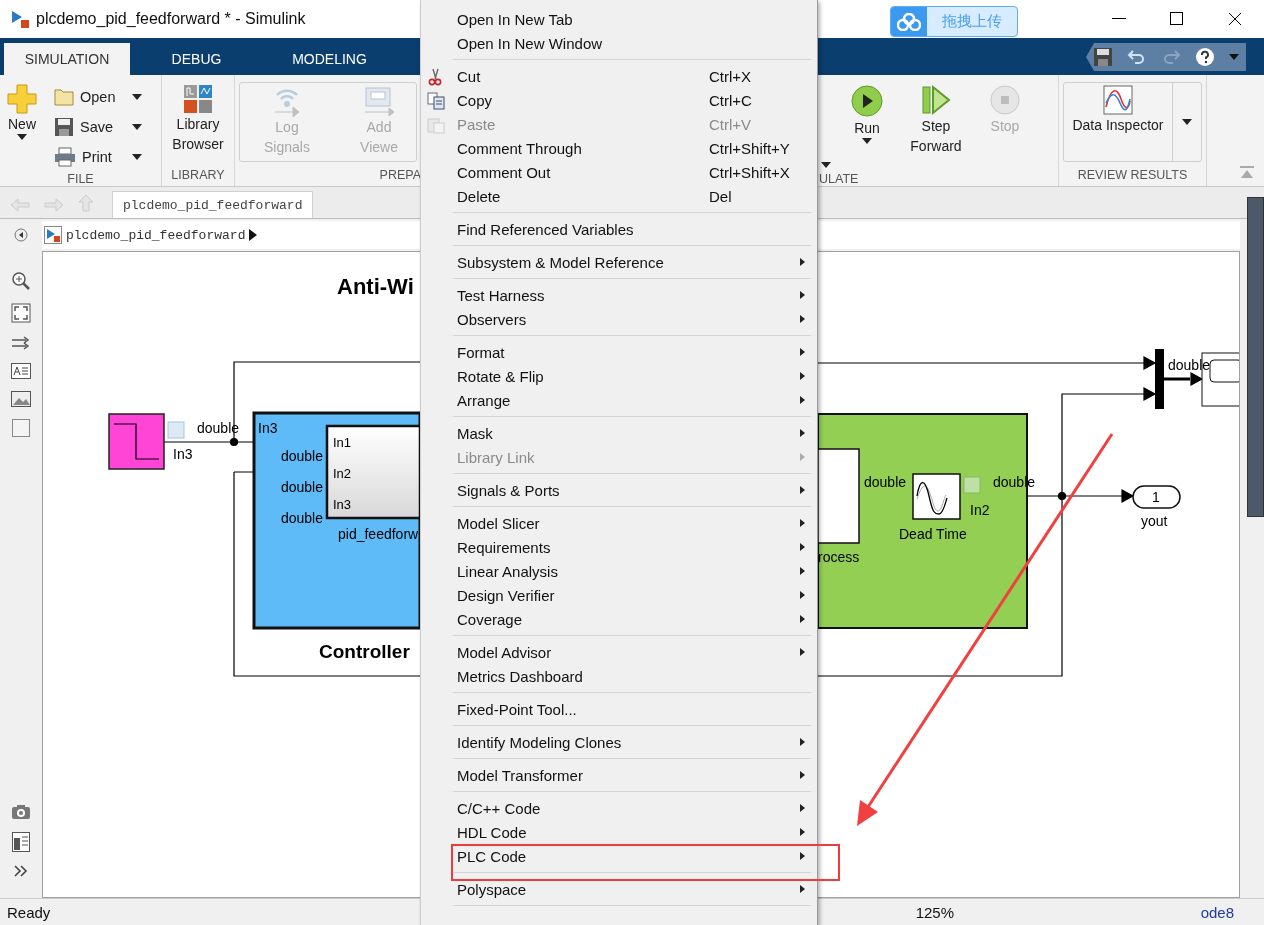 This screenshot has height=925, width=1264. What do you see at coordinates (839, 557) in the screenshot?
I see `block-name: rocess` at bounding box center [839, 557].